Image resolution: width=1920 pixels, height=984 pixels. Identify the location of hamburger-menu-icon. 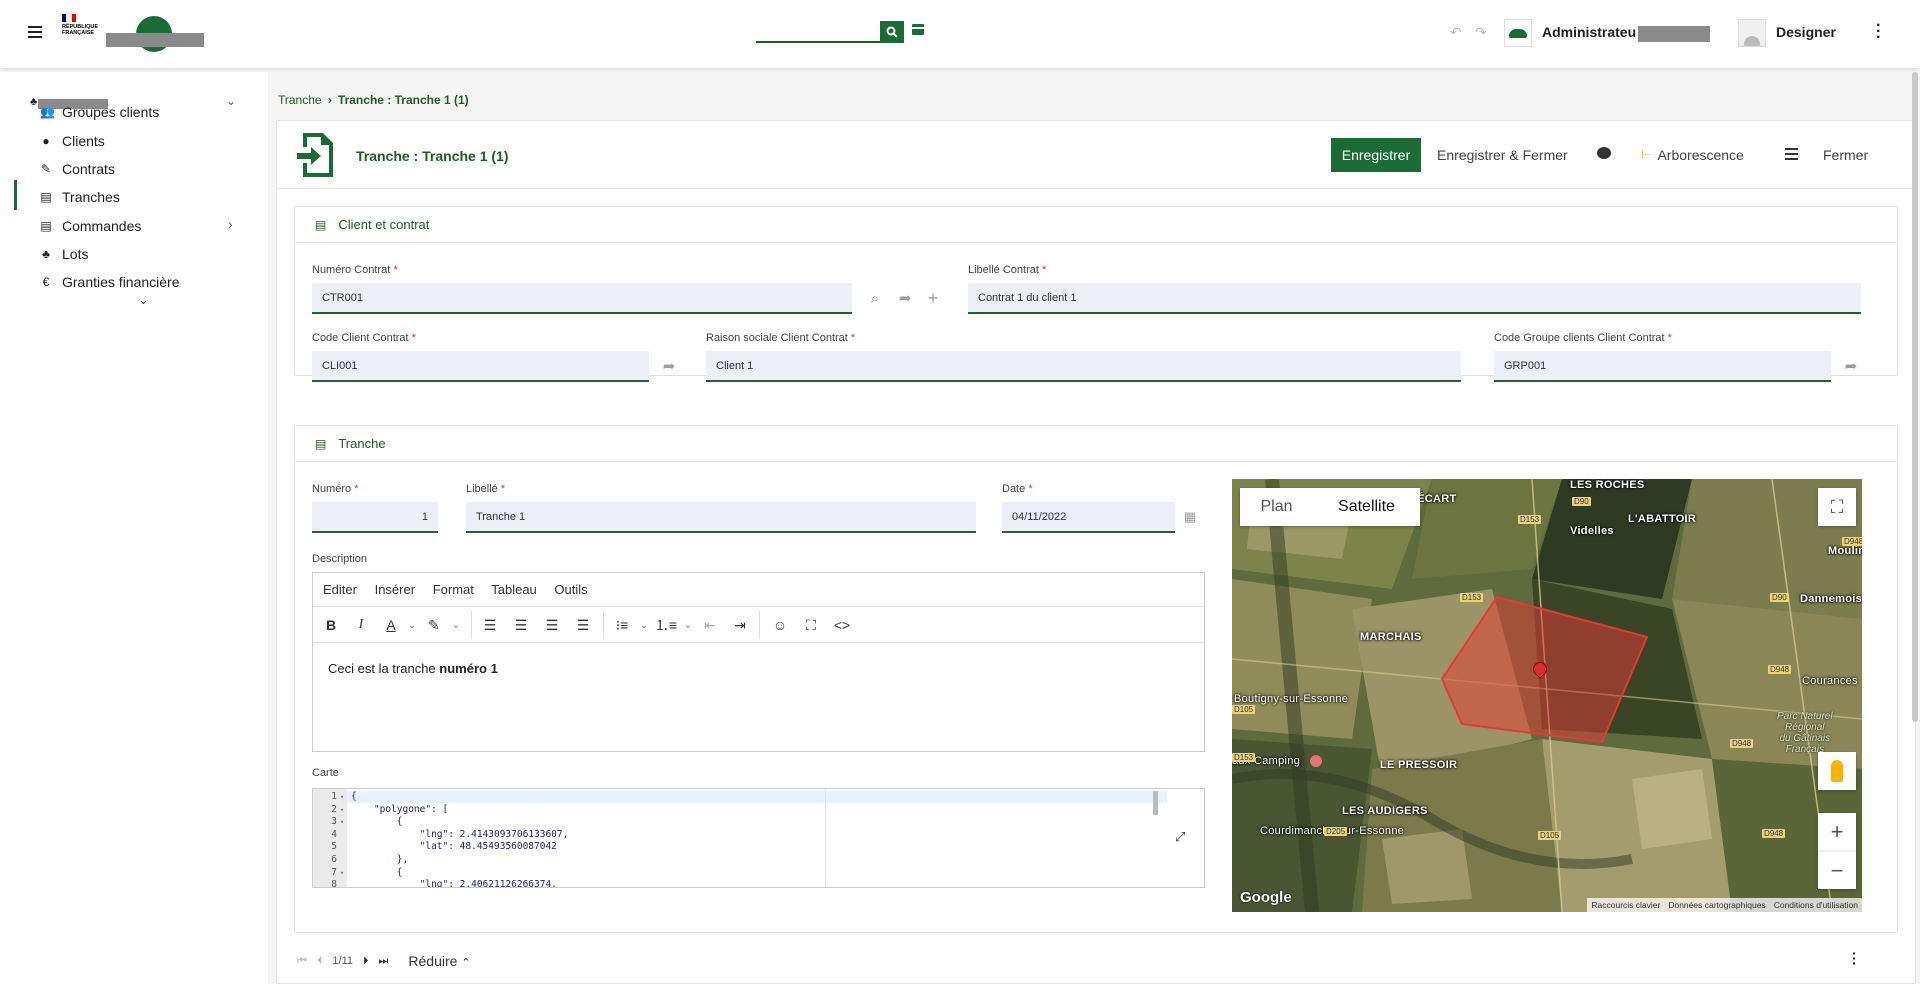
(35, 32).